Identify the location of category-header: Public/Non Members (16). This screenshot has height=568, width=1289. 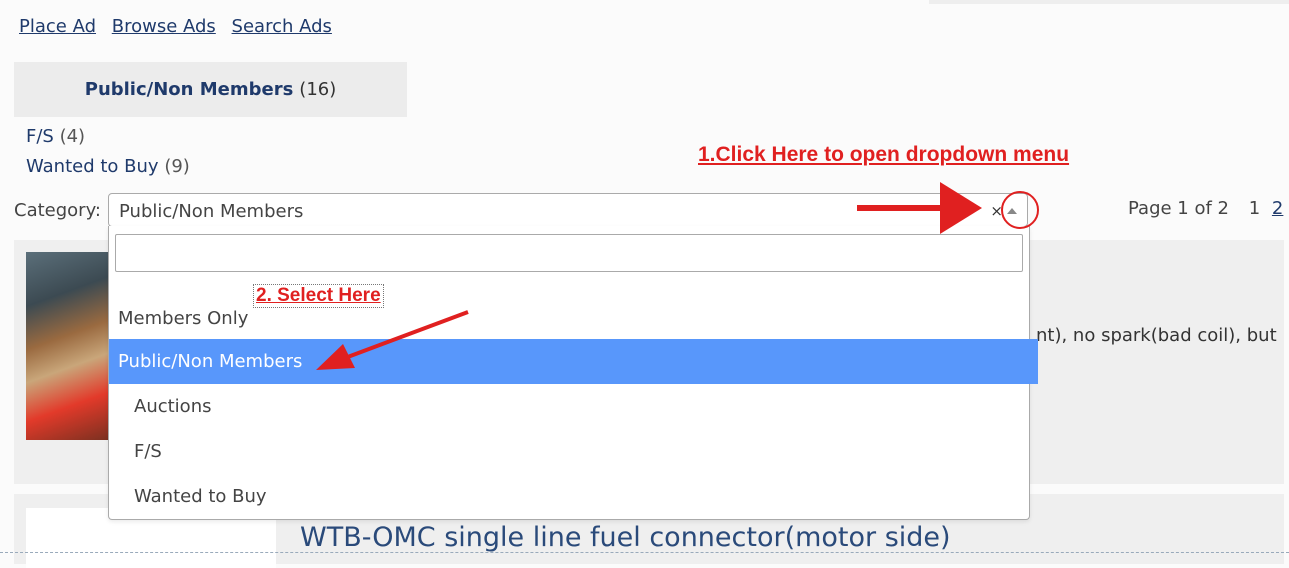
(210, 89).